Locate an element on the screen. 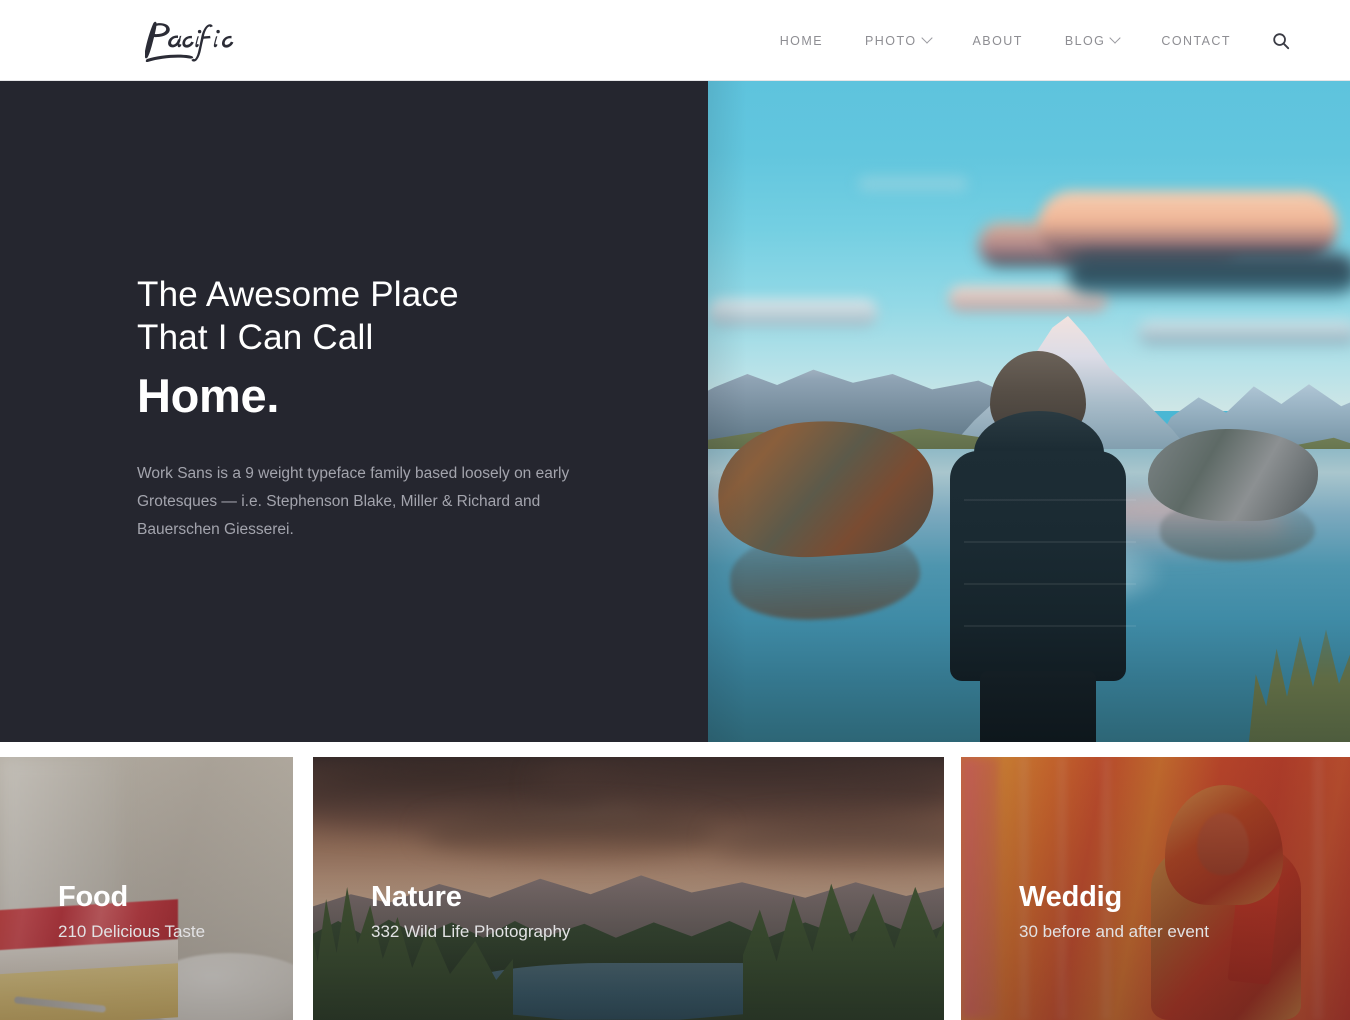  card-subtitle: 30 before and after event is located at coordinates (1114, 931).